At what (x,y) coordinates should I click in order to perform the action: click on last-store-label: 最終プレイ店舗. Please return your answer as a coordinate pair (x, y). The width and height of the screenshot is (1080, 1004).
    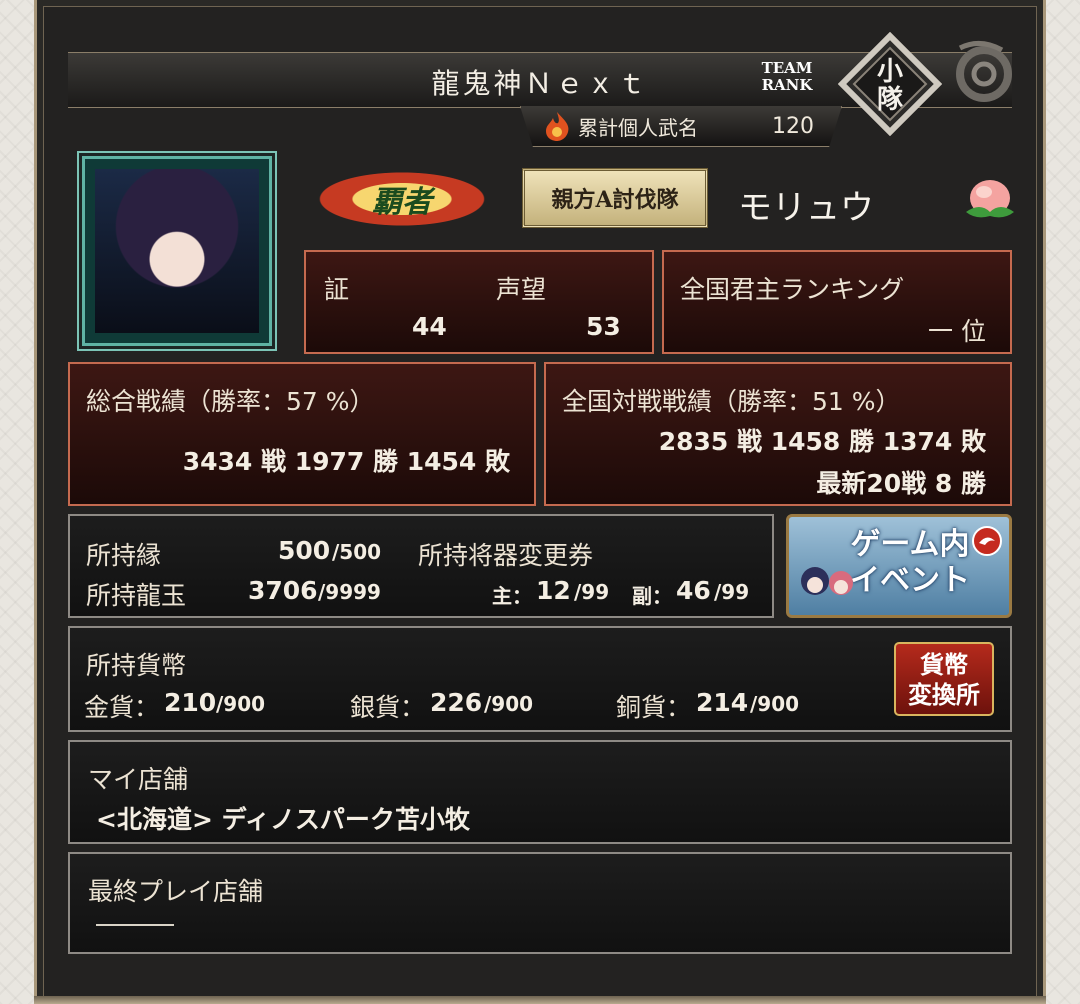
    Looking at the image, I should click on (176, 891).